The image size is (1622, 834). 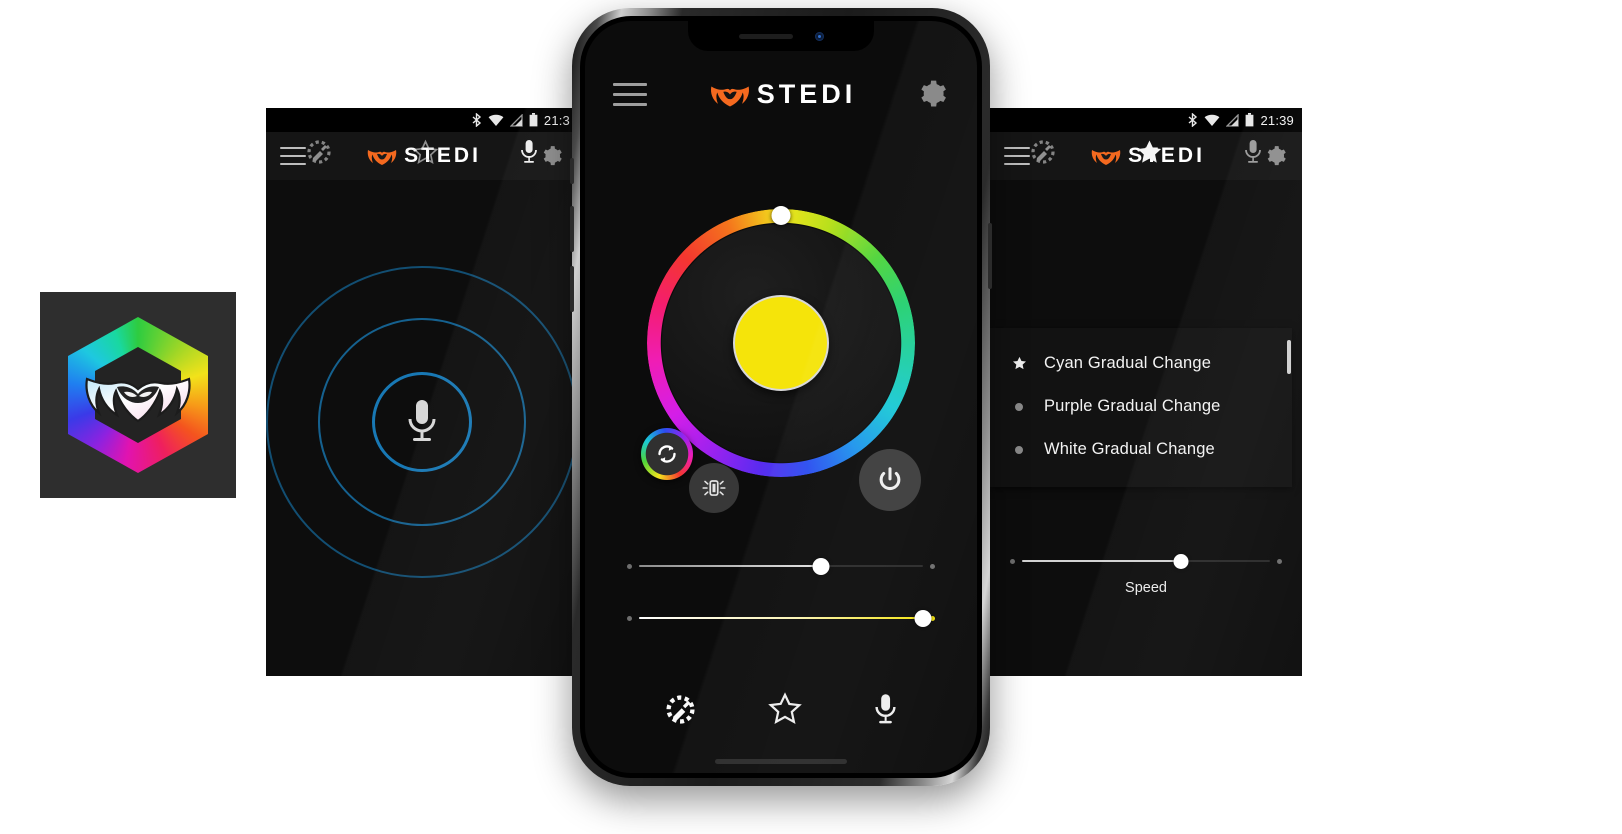 What do you see at coordinates (781, 215) in the screenshot?
I see `color-wheel-handle` at bounding box center [781, 215].